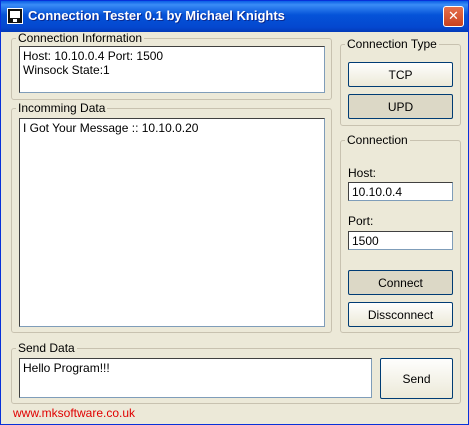  Describe the element at coordinates (400, 282) in the screenshot. I see `connect-button: Connect` at that location.